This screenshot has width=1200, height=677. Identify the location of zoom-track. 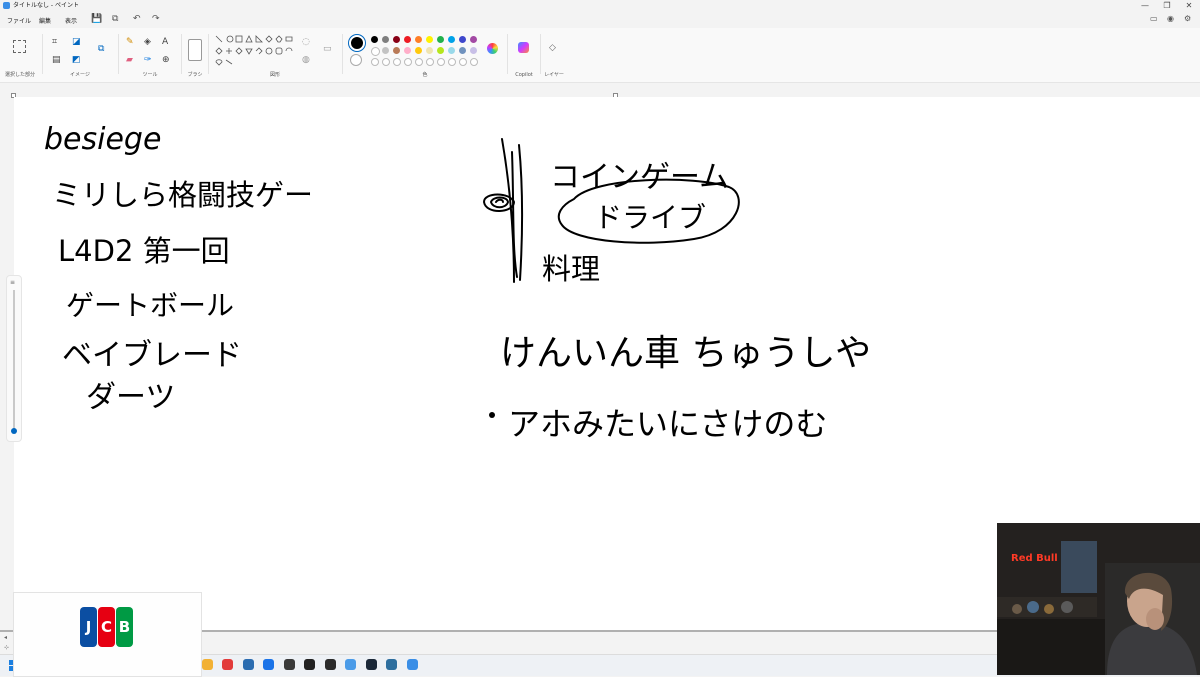
(14, 360).